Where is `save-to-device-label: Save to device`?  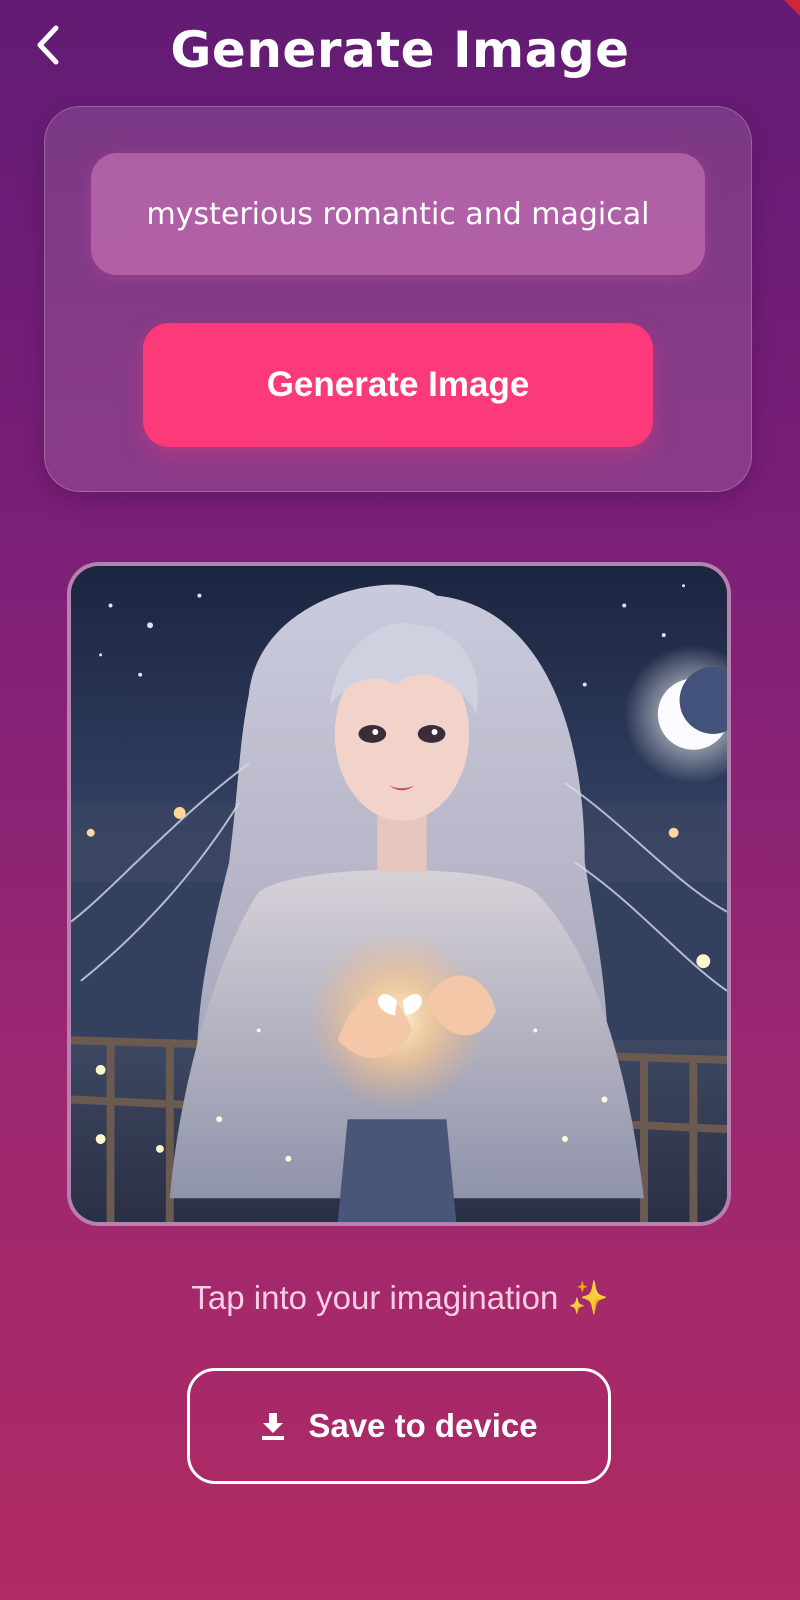 save-to-device-label: Save to device is located at coordinates (423, 1425).